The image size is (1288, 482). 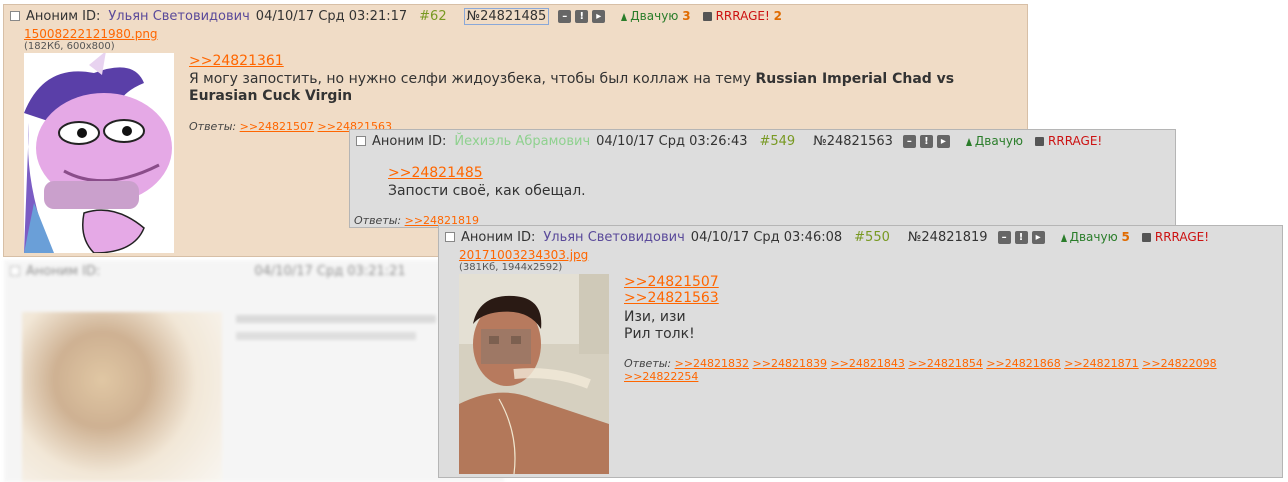 What do you see at coordinates (948, 237) in the screenshot?
I see `post-number: №24821819` at bounding box center [948, 237].